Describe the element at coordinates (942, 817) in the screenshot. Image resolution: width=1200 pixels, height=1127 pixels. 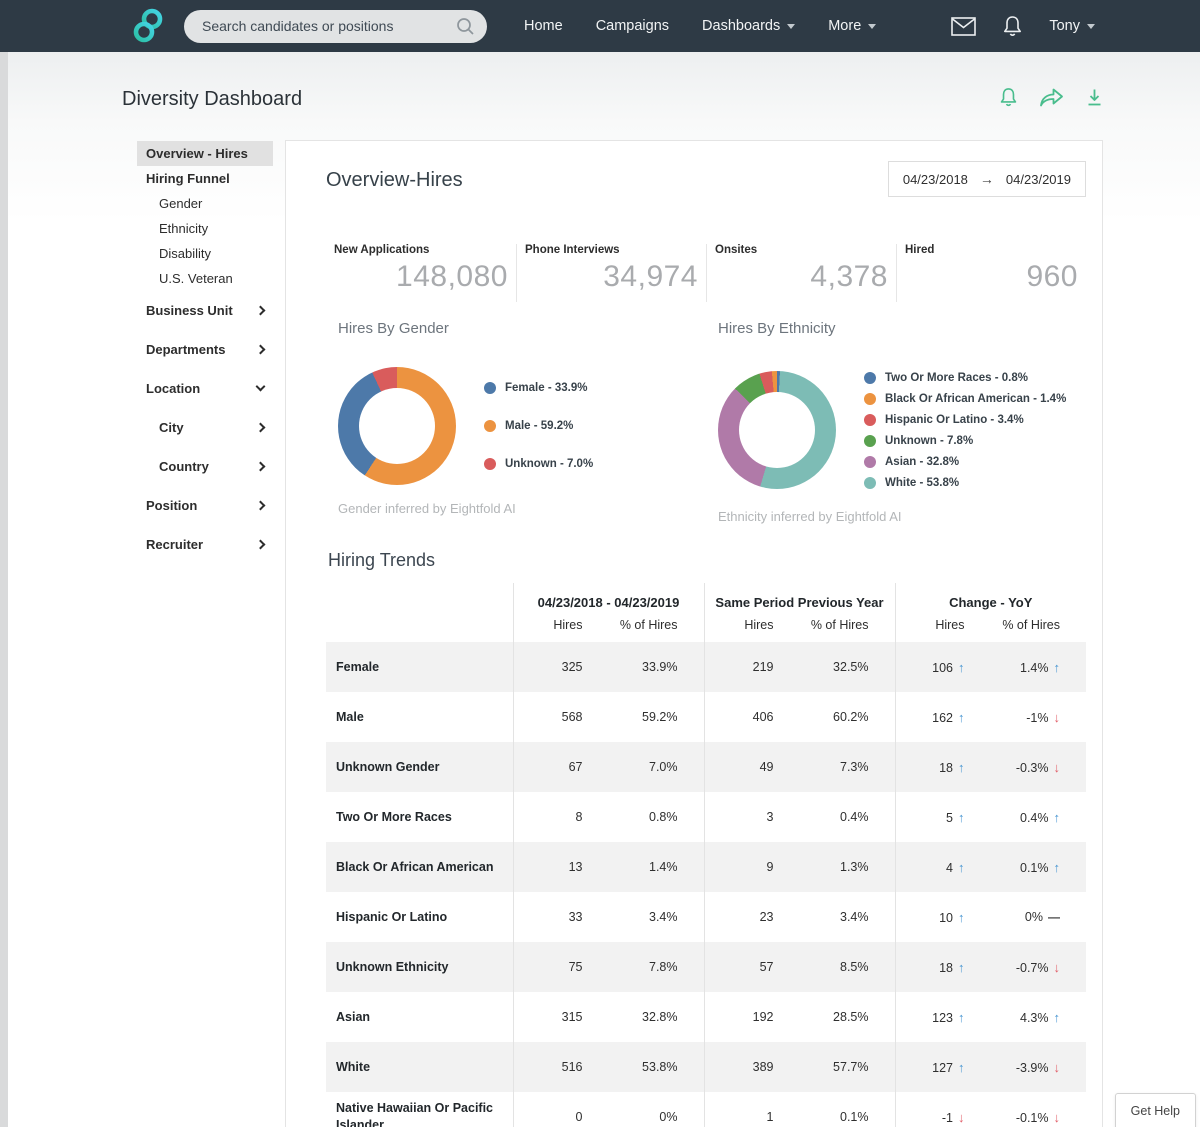
I see `table-cell-change: 5 ↑` at that location.